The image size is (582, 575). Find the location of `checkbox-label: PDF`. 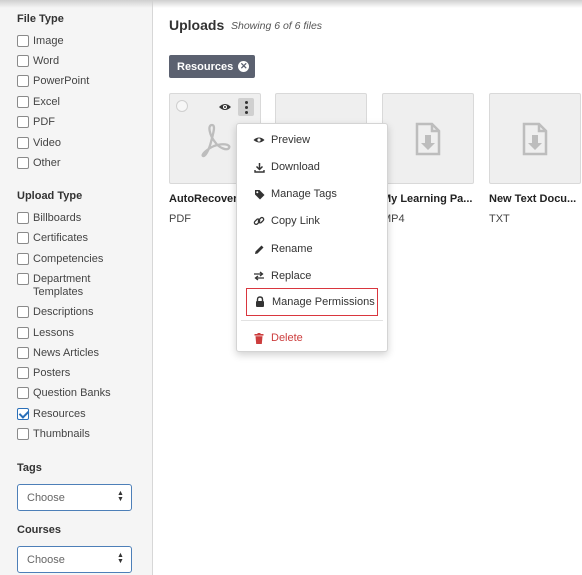

checkbox-label: PDF is located at coordinates (44, 122).